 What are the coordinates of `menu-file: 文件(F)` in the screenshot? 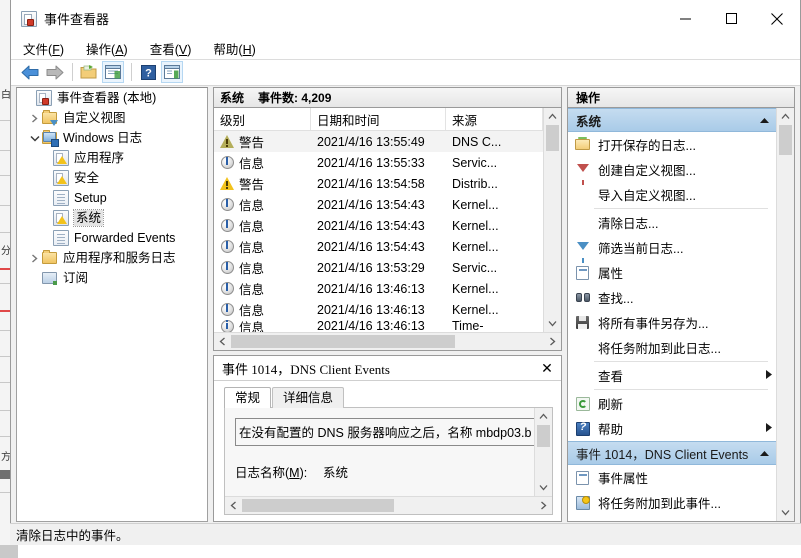 It's located at (43, 48).